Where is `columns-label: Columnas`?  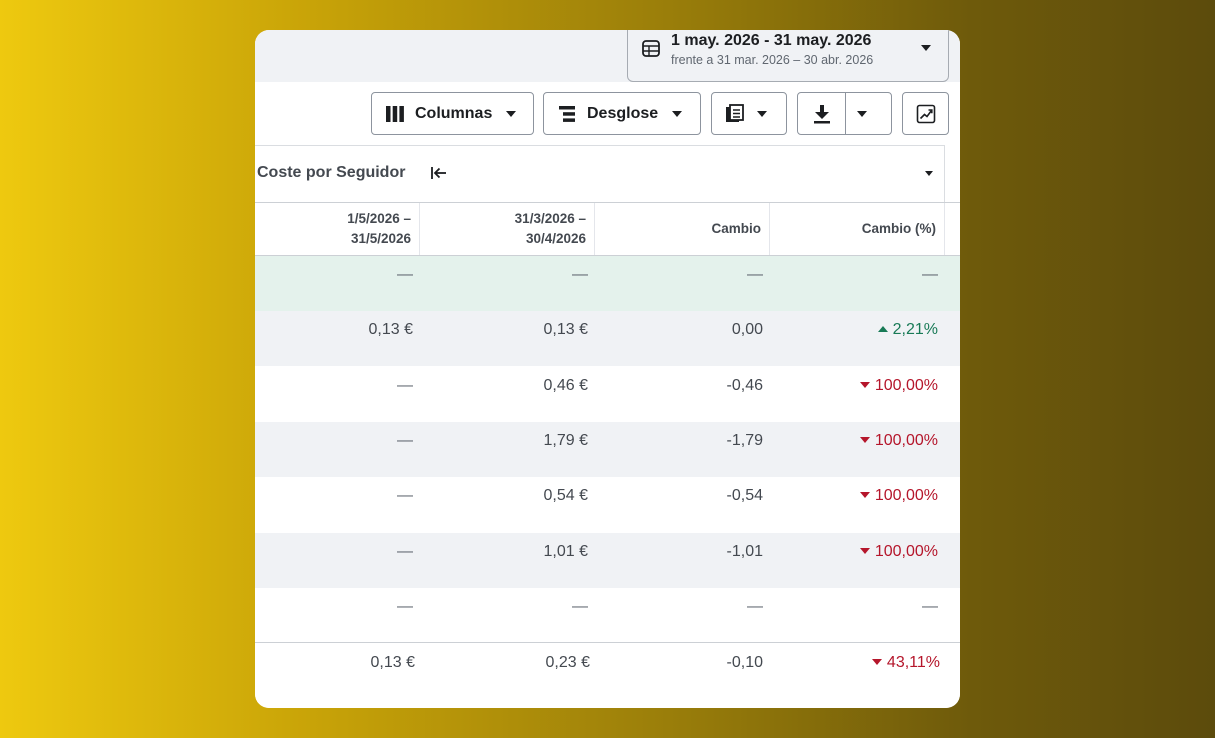 columns-label: Columnas is located at coordinates (454, 113).